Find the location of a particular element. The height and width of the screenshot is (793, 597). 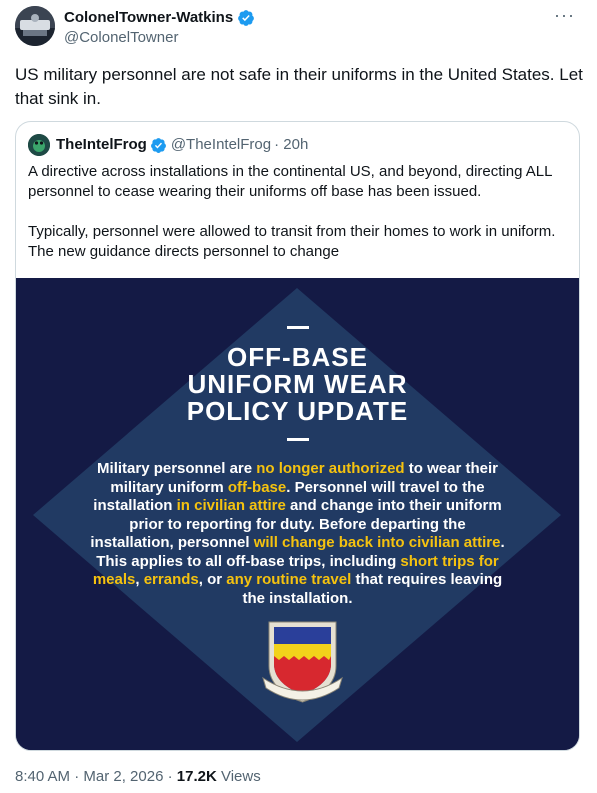

poster-bottom-divider is located at coordinates (297, 439).